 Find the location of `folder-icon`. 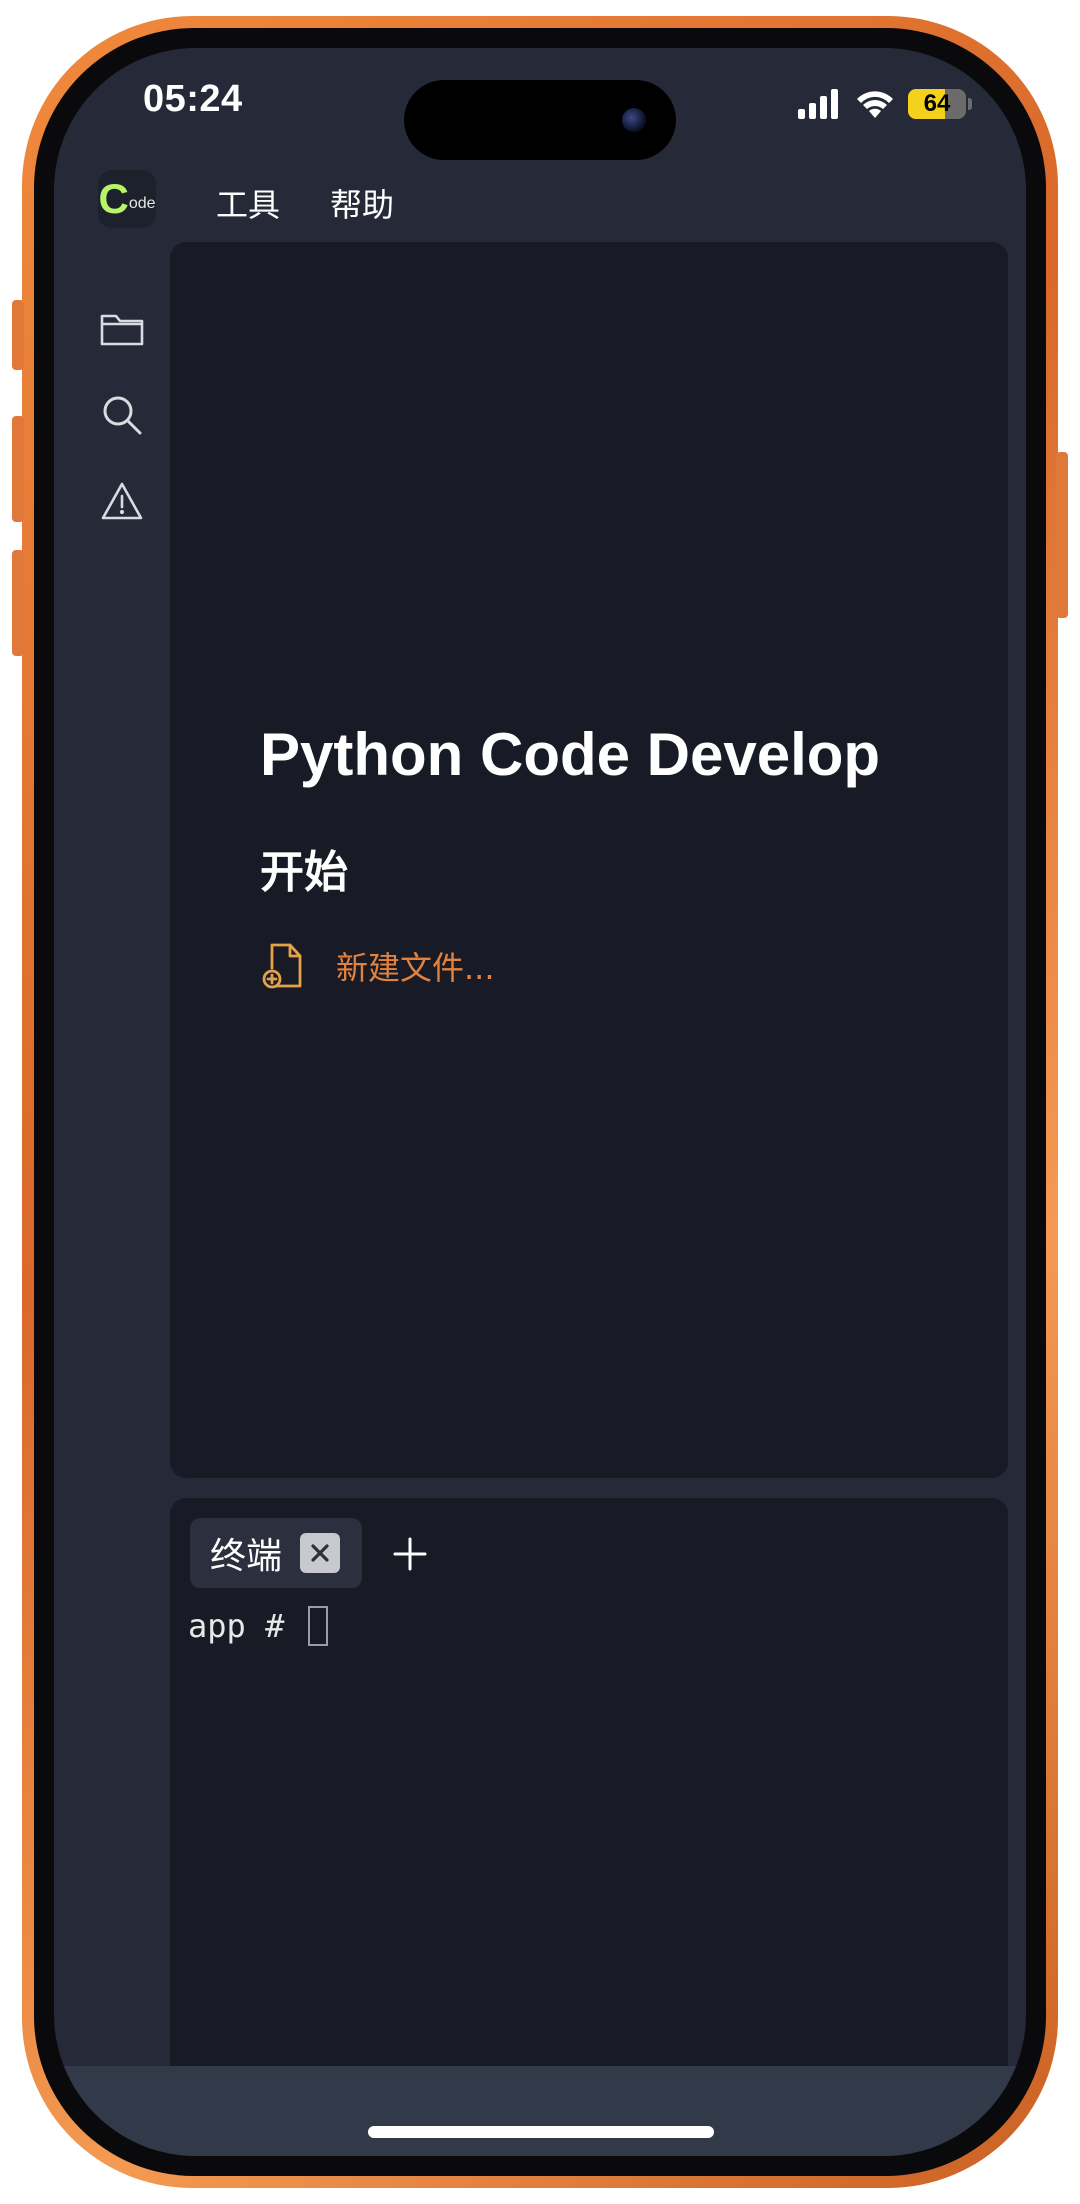

folder-icon is located at coordinates (122, 330).